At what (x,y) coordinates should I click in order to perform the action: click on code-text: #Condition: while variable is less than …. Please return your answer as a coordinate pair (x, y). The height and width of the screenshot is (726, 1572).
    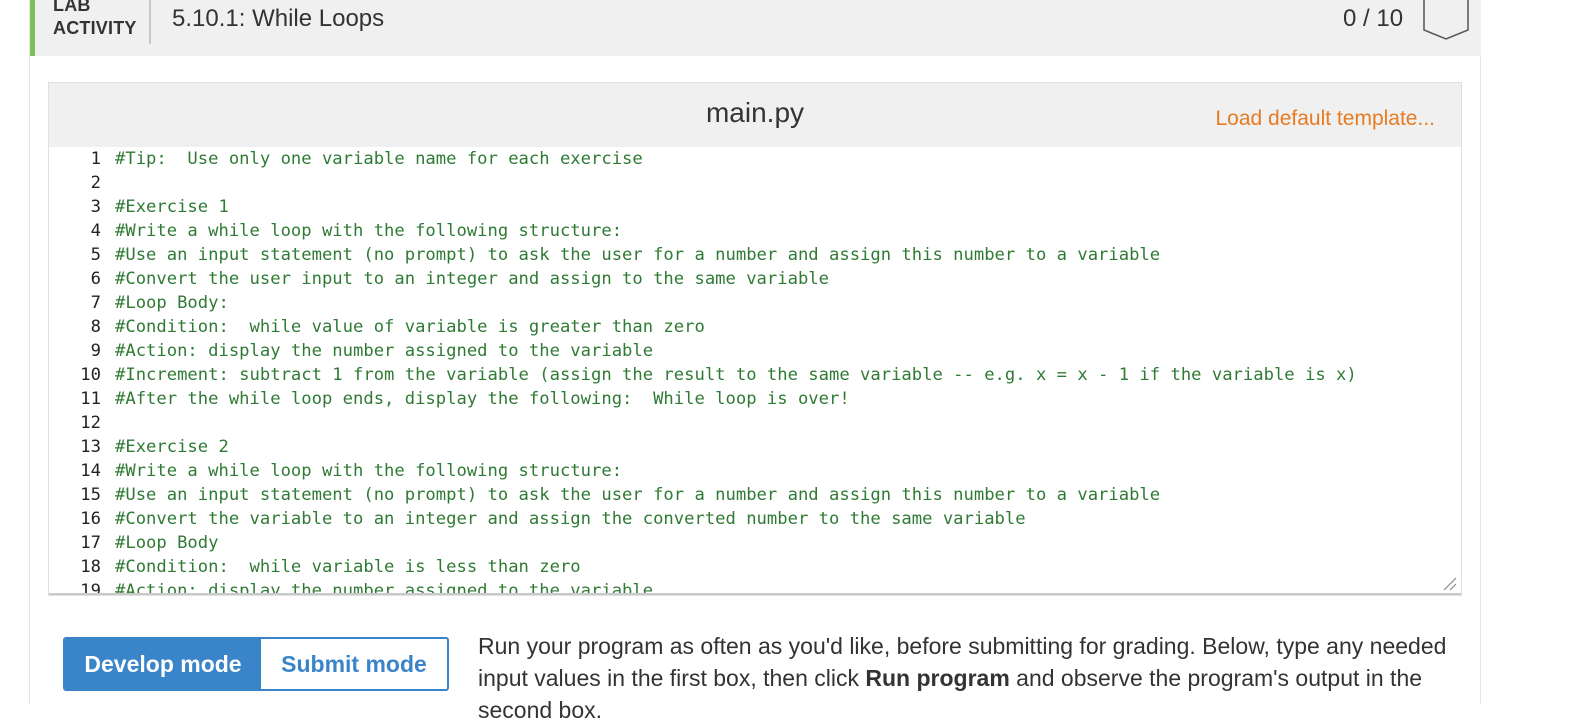
    Looking at the image, I should click on (348, 567).